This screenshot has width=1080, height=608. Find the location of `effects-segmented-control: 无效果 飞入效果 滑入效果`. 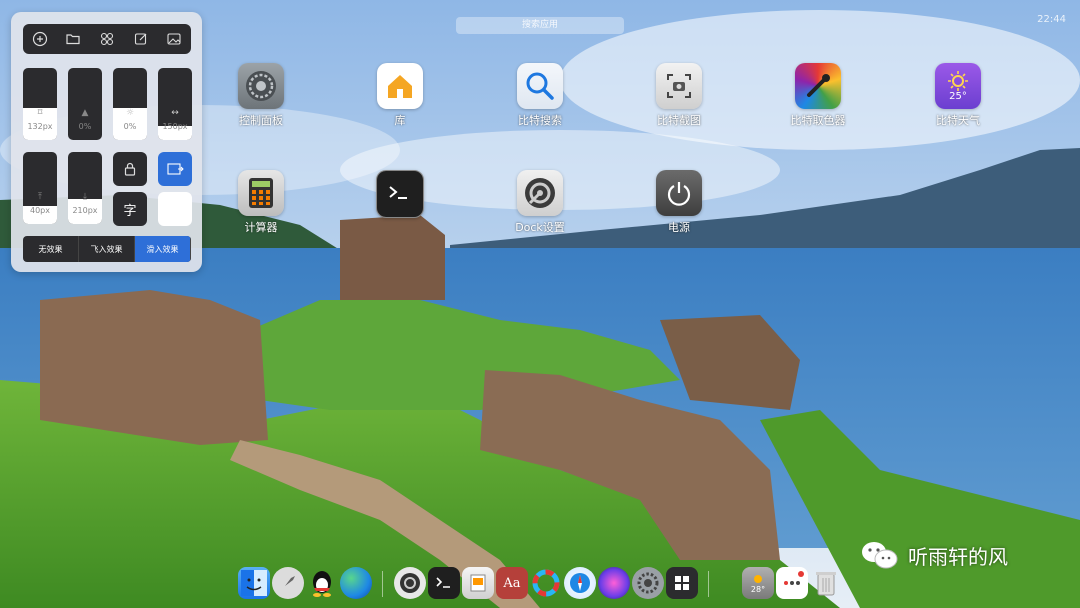

effects-segmented-control: 无效果 飞入效果 滑入效果 is located at coordinates (107, 249).